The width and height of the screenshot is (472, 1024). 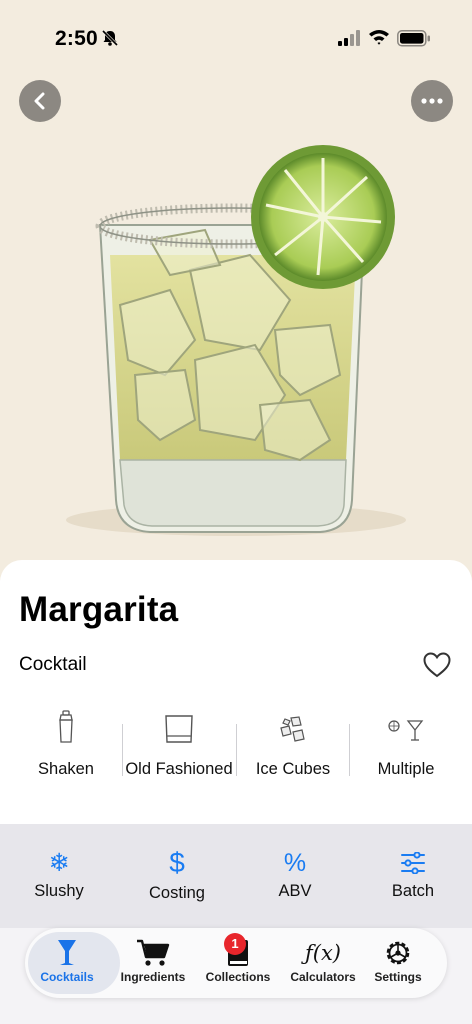 What do you see at coordinates (349, 38) in the screenshot?
I see `cellular-signal-icon` at bounding box center [349, 38].